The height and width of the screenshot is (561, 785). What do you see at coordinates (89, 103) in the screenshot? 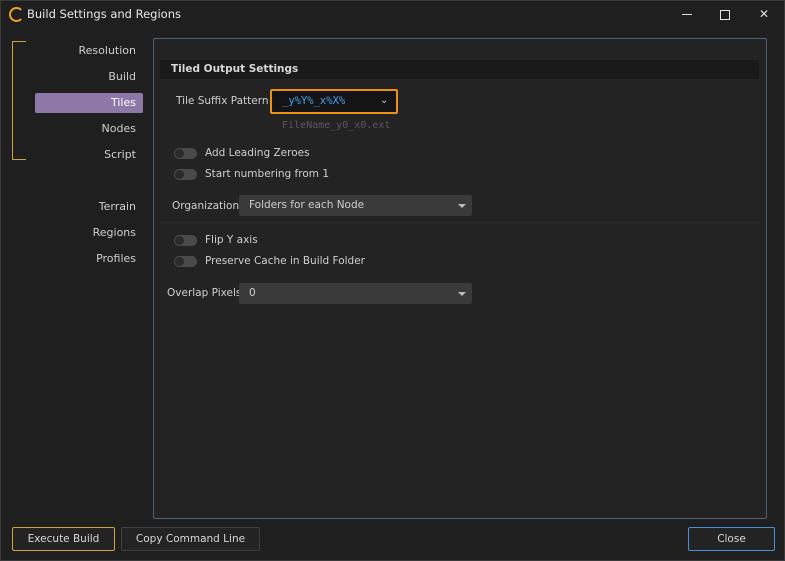
I see `sidebar-item-tiles: Tiles` at bounding box center [89, 103].